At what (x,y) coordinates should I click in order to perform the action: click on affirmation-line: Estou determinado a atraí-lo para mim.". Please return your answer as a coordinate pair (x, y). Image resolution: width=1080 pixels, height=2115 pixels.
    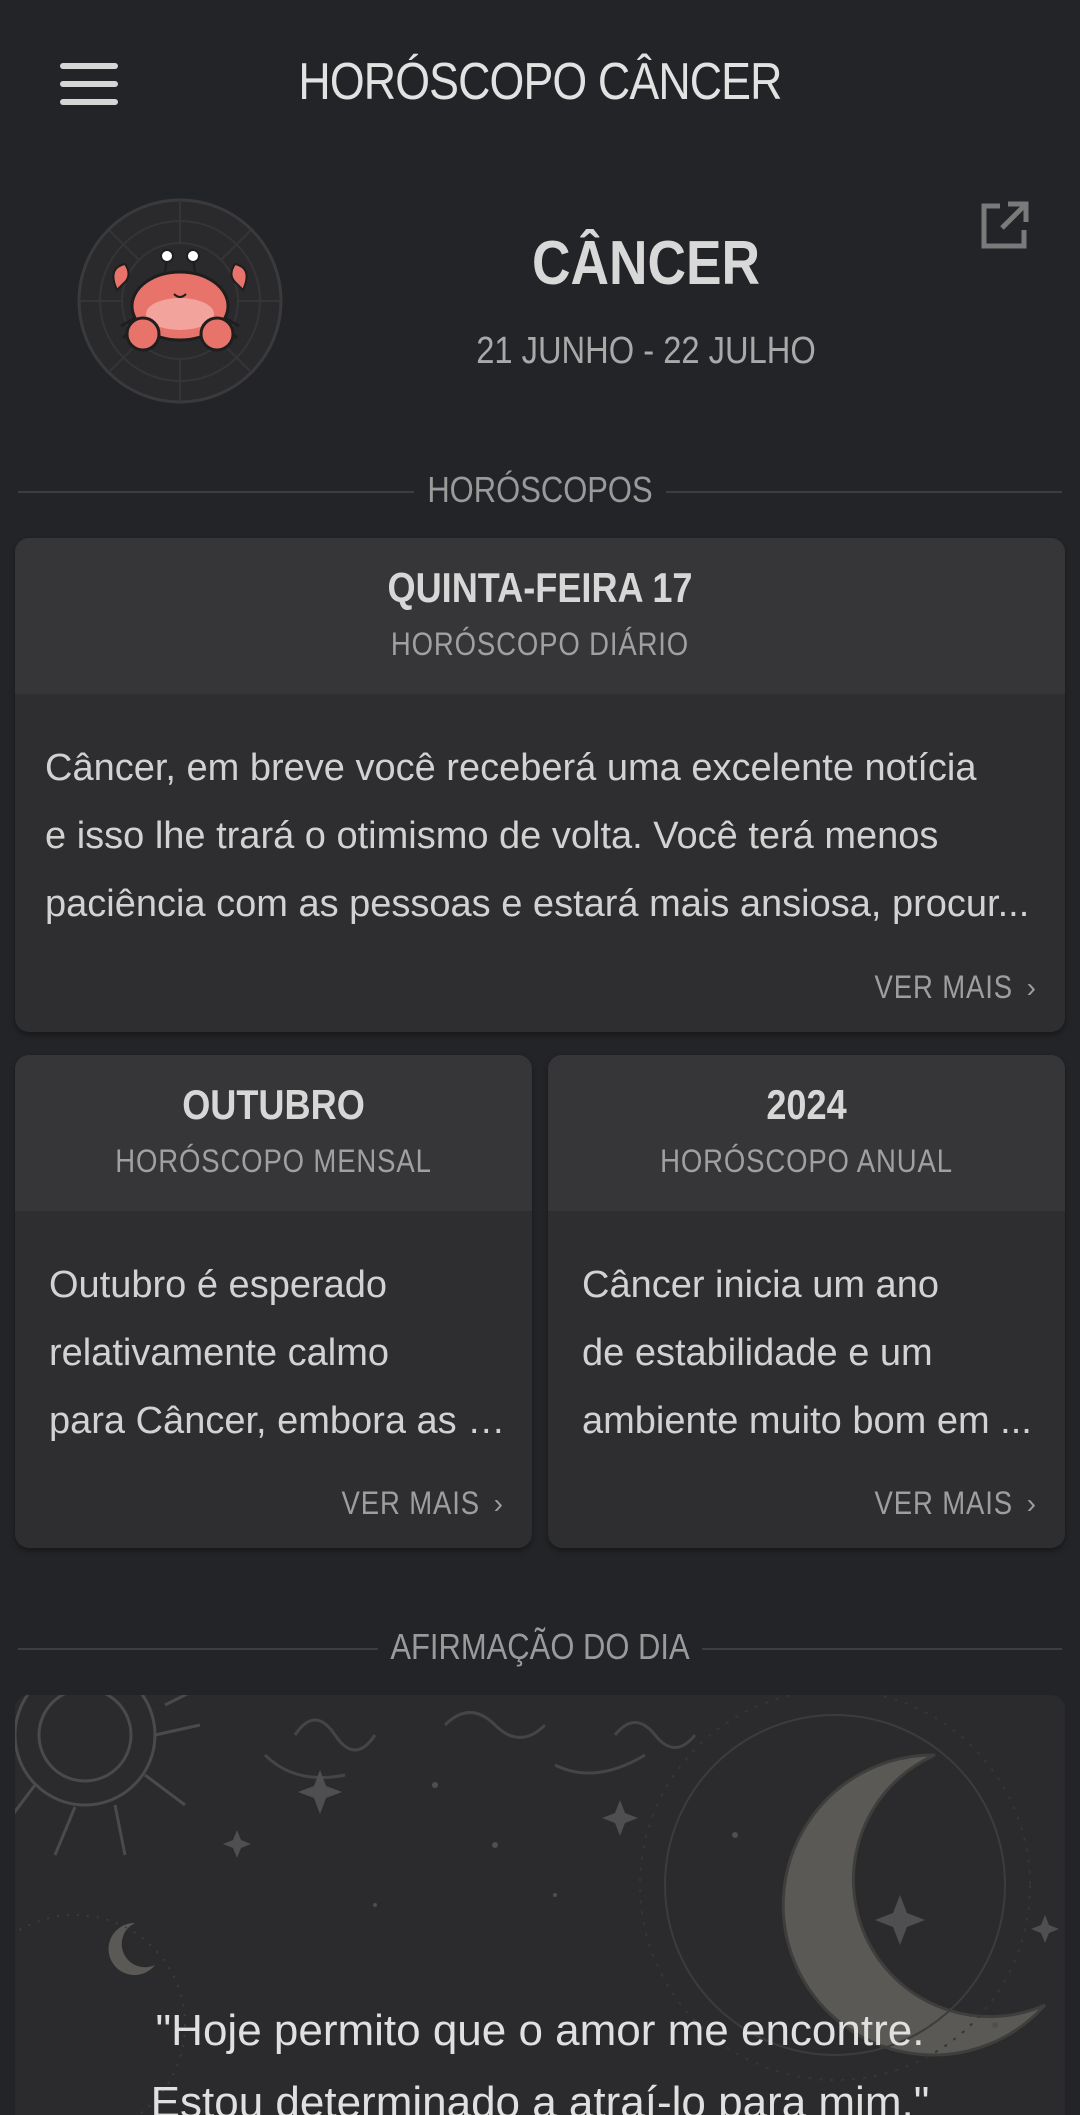
    Looking at the image, I should click on (540, 2096).